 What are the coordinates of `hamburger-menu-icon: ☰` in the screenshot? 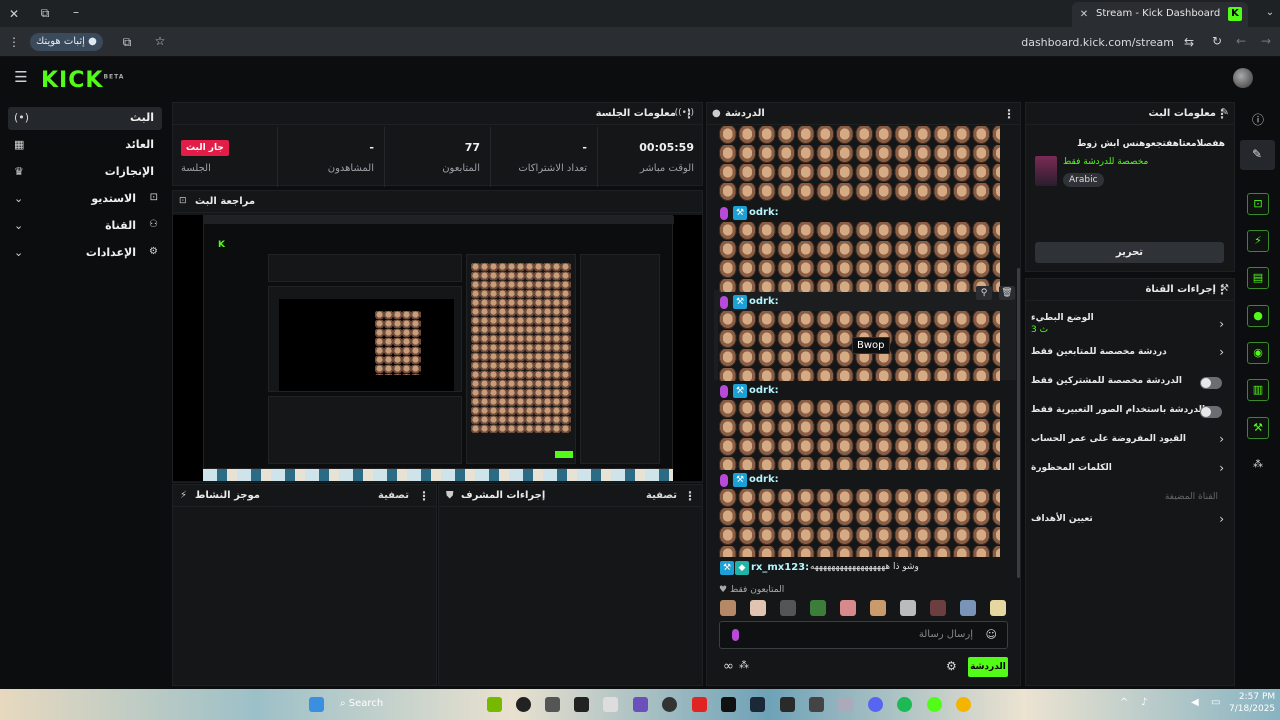 It's located at (21, 77).